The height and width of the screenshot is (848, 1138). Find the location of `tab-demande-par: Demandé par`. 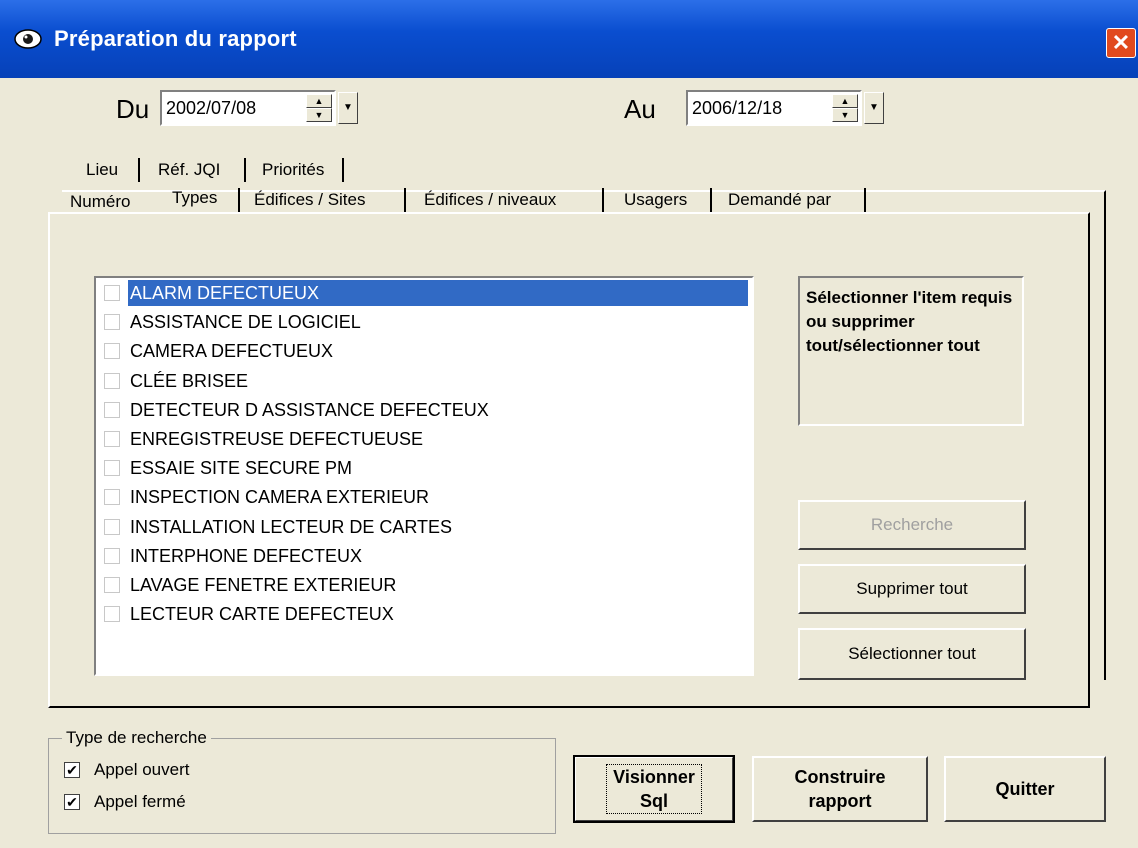

tab-demande-par: Demandé par is located at coordinates (779, 200).